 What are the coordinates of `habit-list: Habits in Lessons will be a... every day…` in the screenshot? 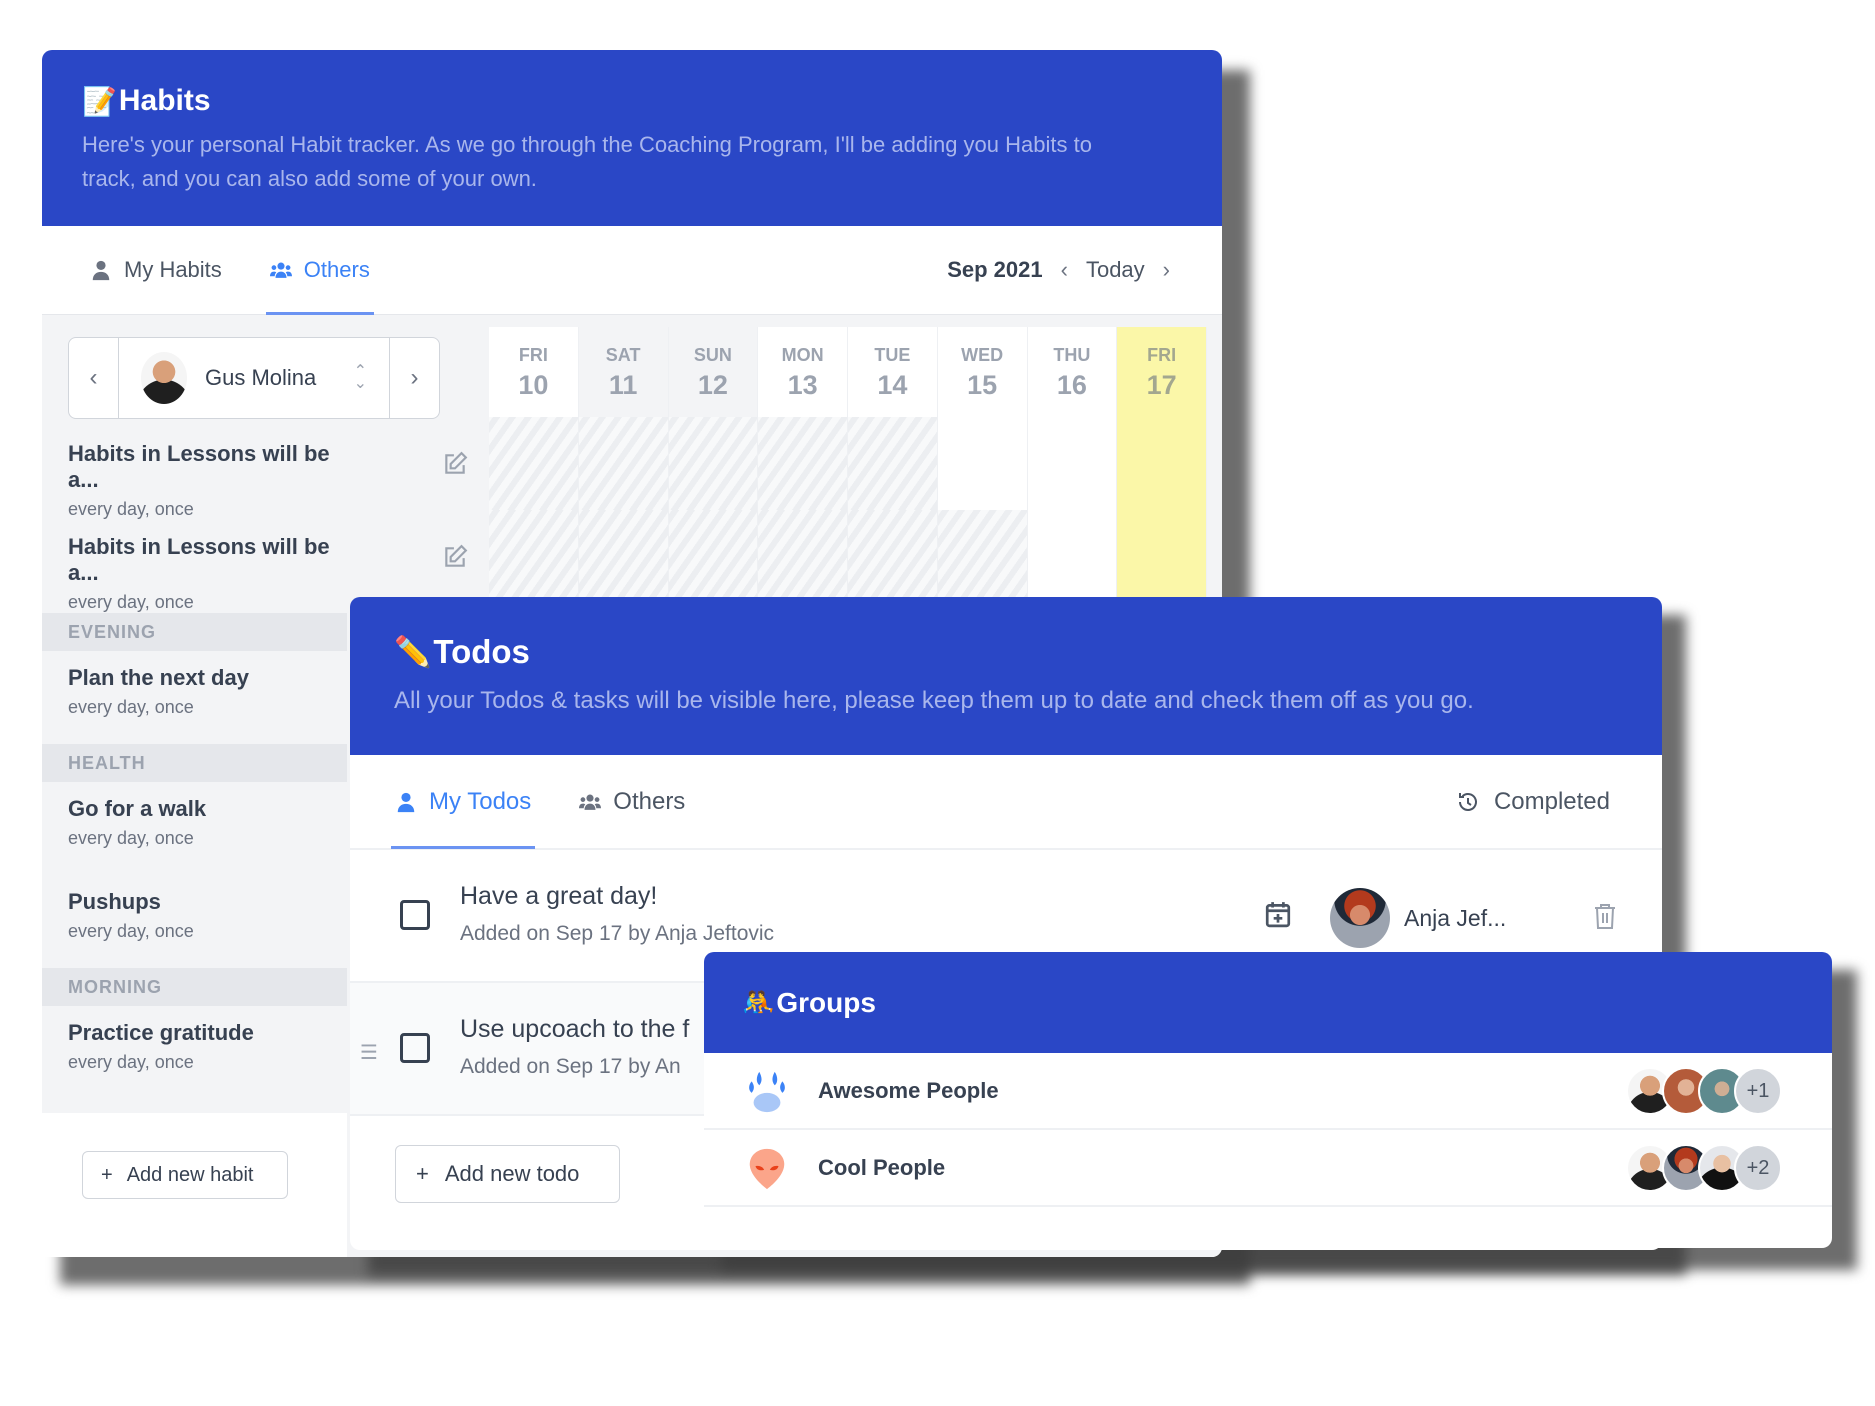 It's located at (255, 763).